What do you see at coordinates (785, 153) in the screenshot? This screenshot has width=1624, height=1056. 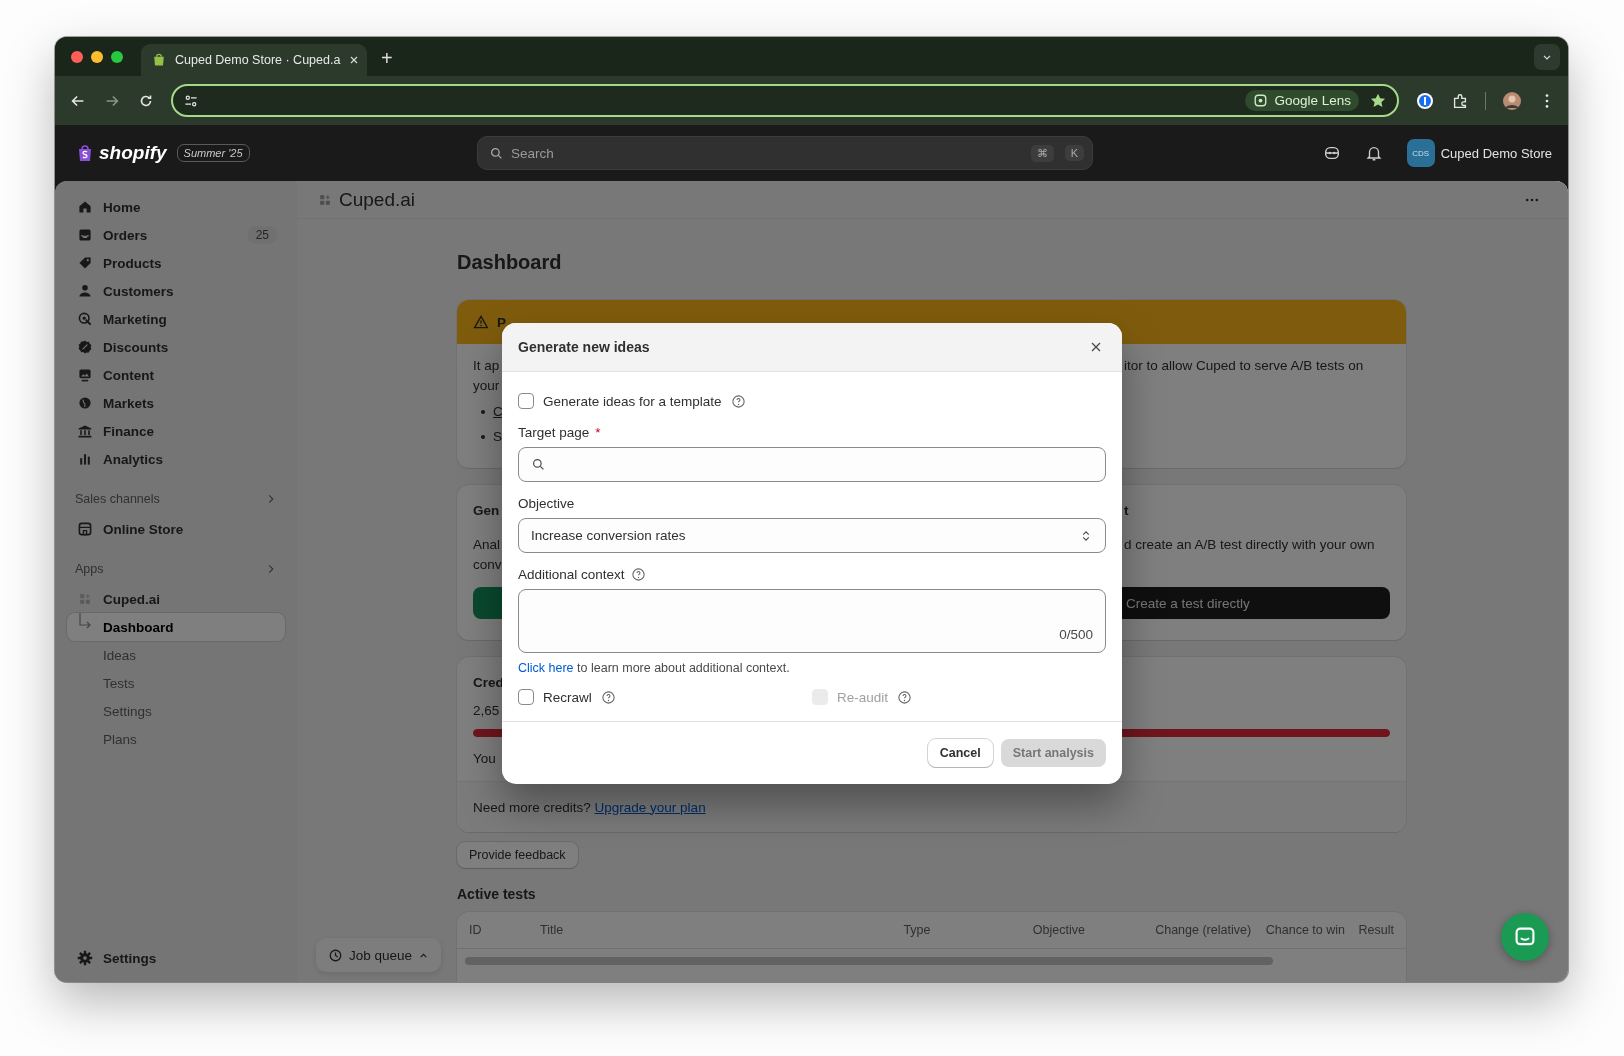 I see `search-field: Search ⌘ K` at bounding box center [785, 153].